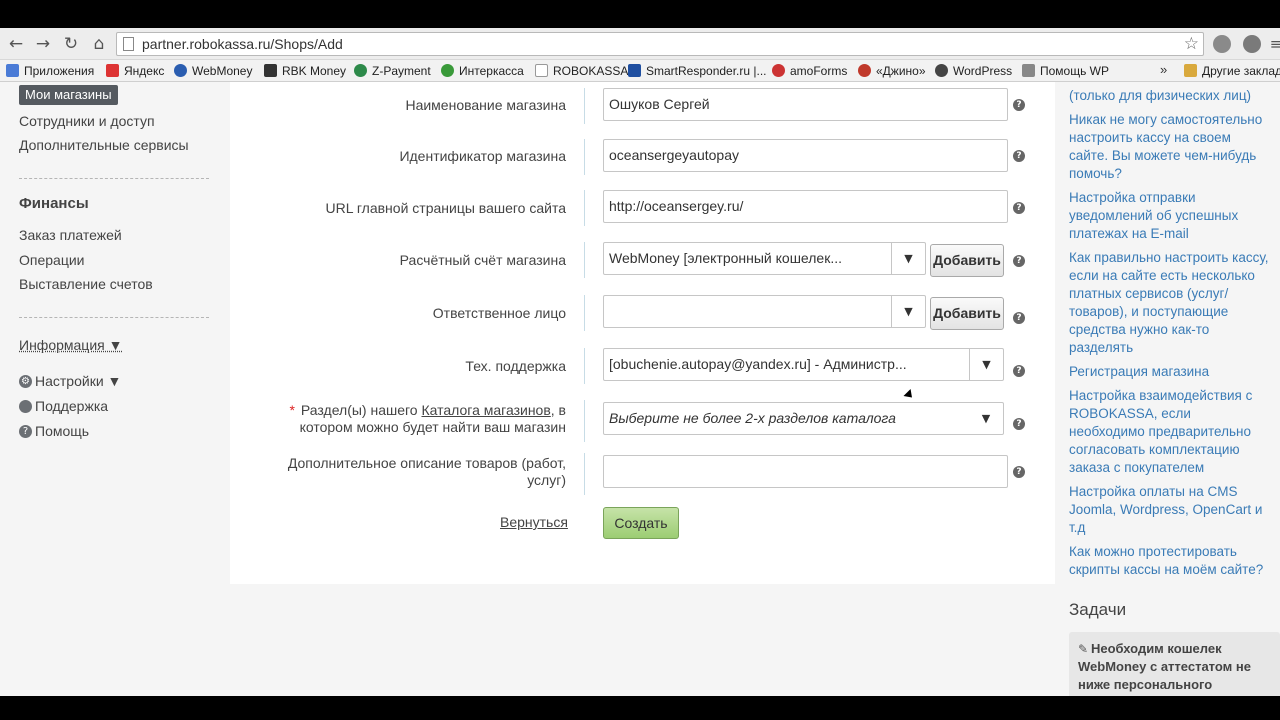 The image size is (1280, 720). Describe the element at coordinates (1163, 69) in the screenshot. I see `bookmarks-overflow-icon: »` at that location.